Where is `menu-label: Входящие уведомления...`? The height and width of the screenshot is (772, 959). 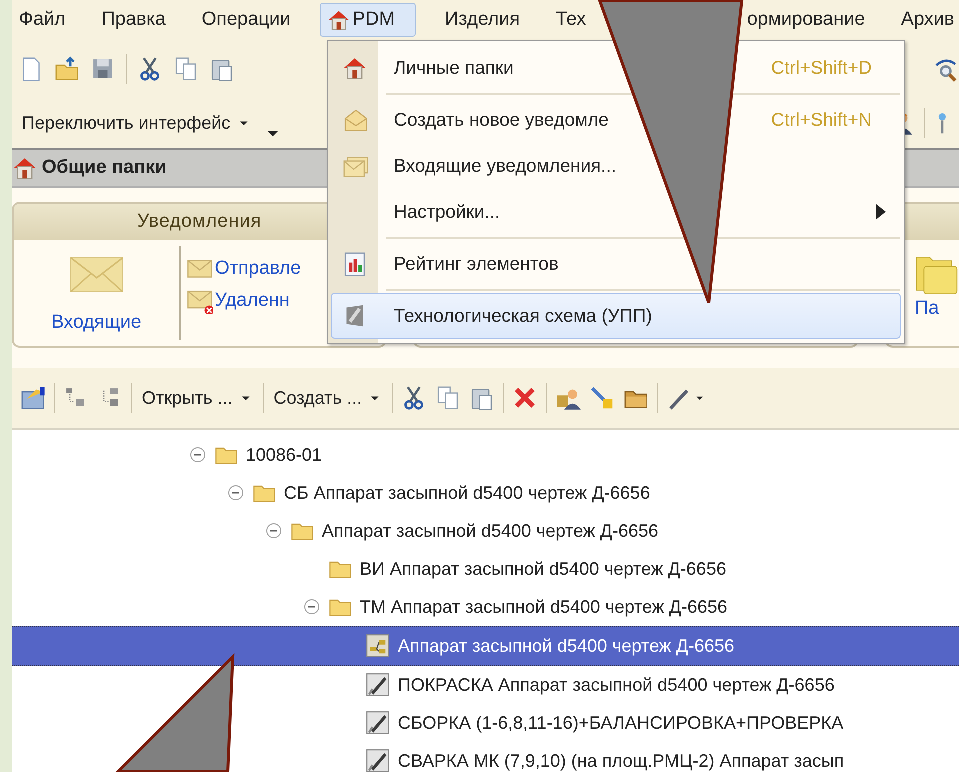 menu-label: Входящие уведомления... is located at coordinates (505, 166).